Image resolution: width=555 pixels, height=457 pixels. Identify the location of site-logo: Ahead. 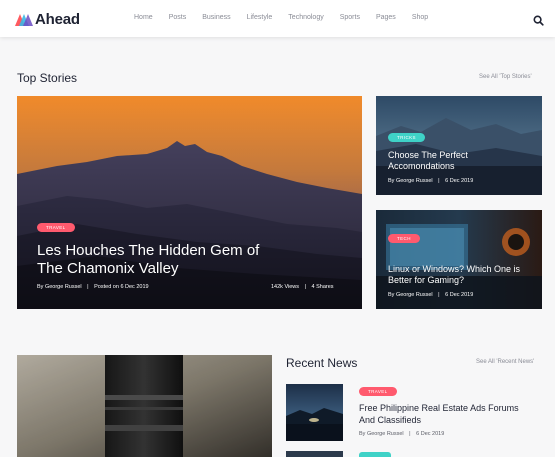
(47, 19).